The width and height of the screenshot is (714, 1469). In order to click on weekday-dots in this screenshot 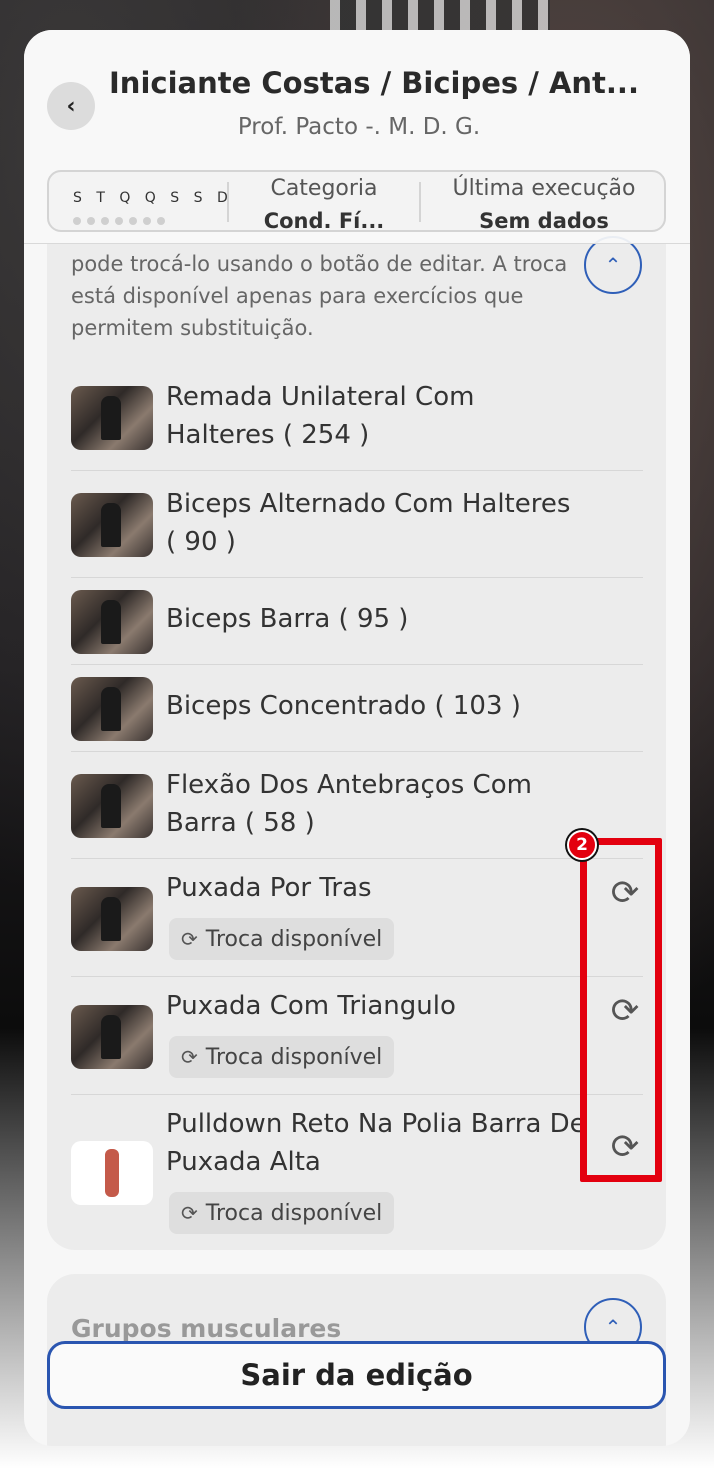, I will do `click(122, 219)`.